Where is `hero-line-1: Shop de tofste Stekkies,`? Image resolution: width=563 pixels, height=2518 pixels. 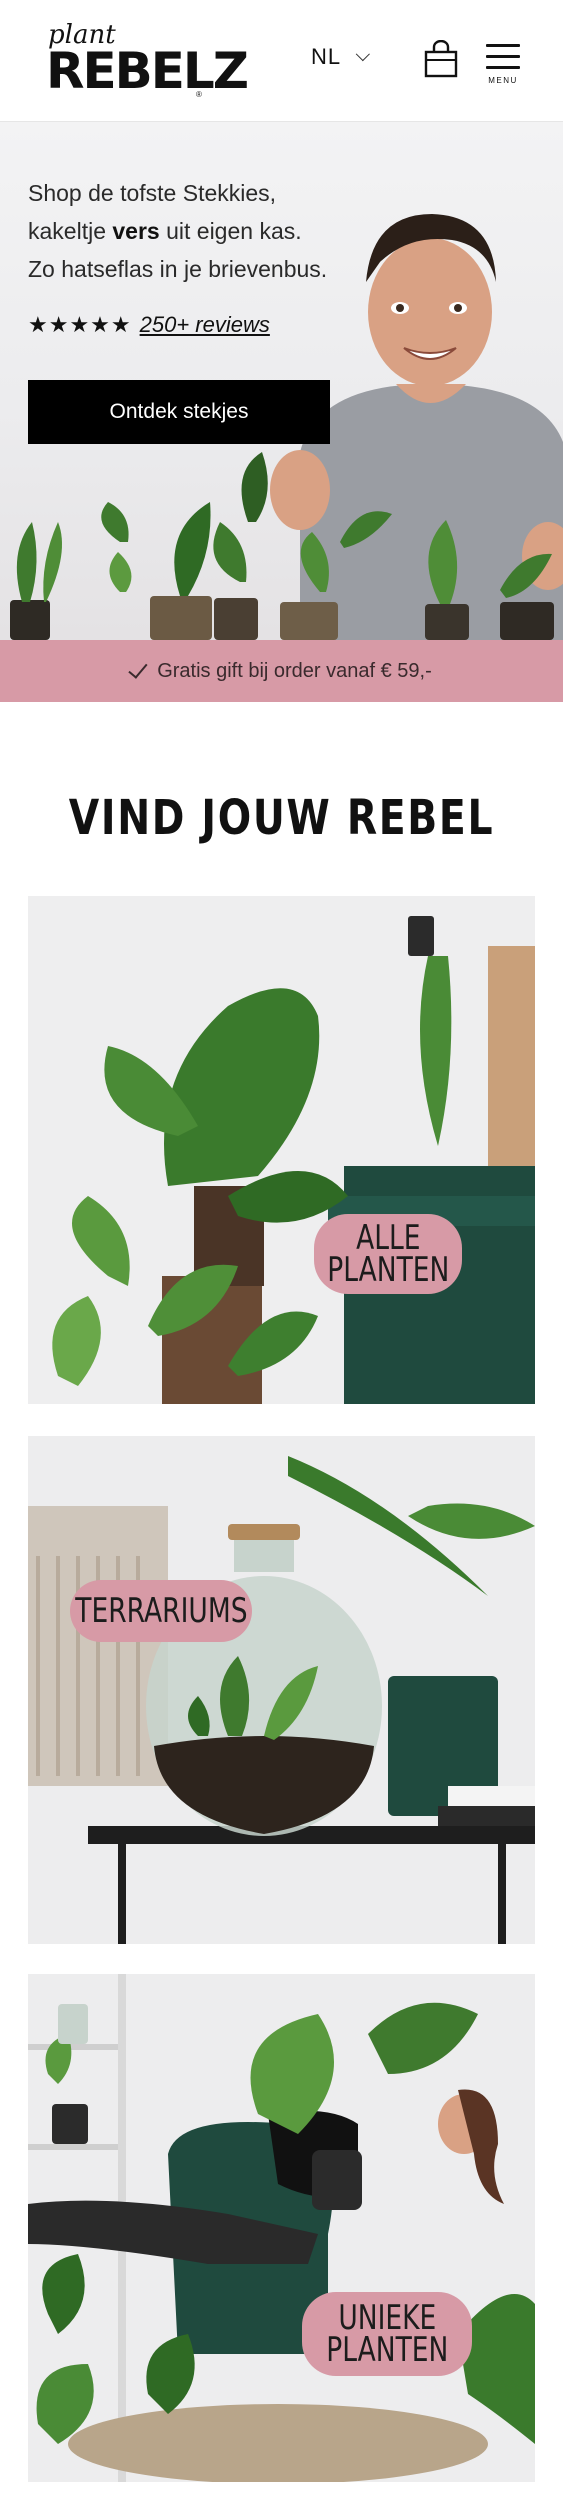
hero-line-1: Shop de tofste Stekkies, is located at coordinates (152, 193).